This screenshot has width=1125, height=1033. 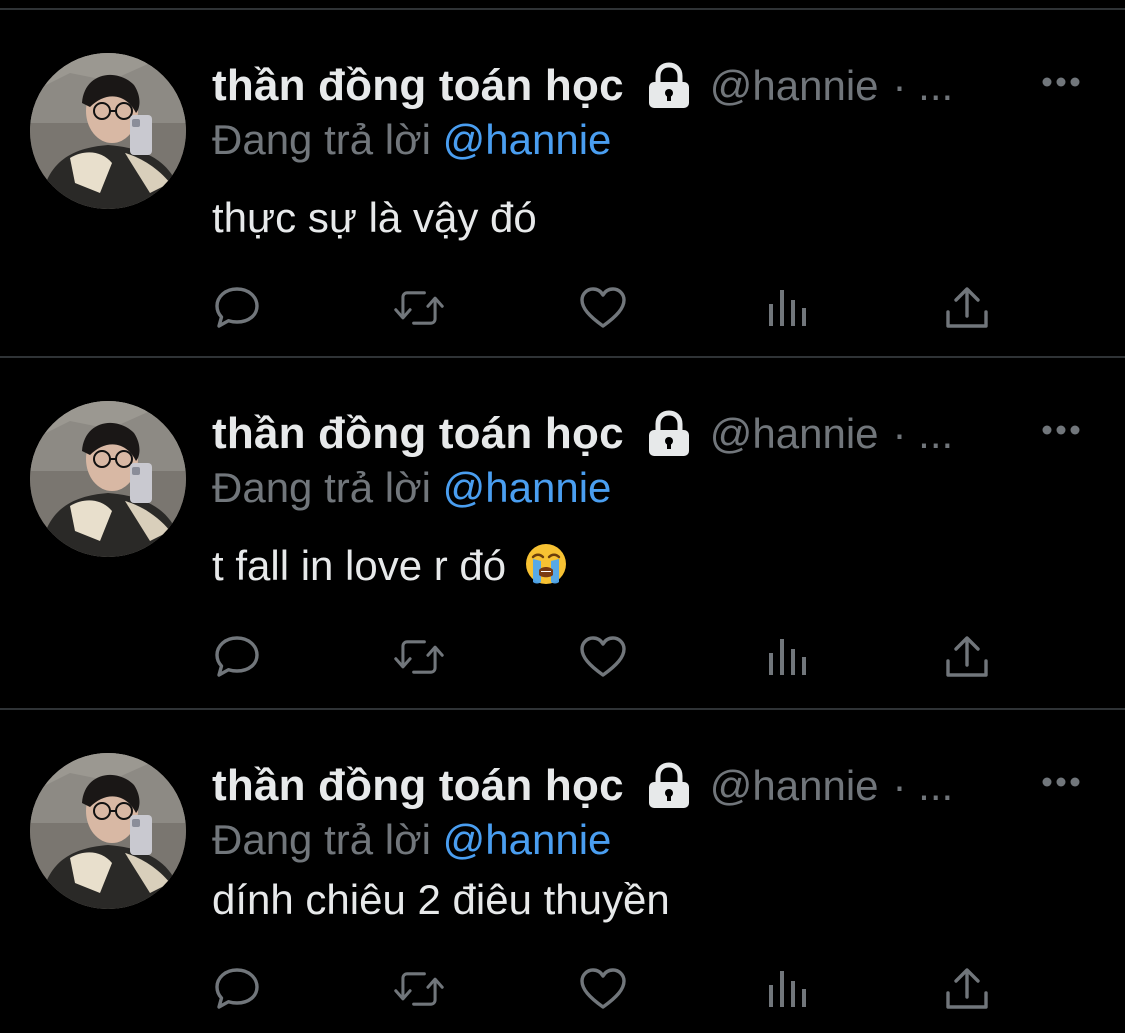 I want to click on tweet-text: dính chiêu 2 điêu thuyền, so click(x=441, y=900).